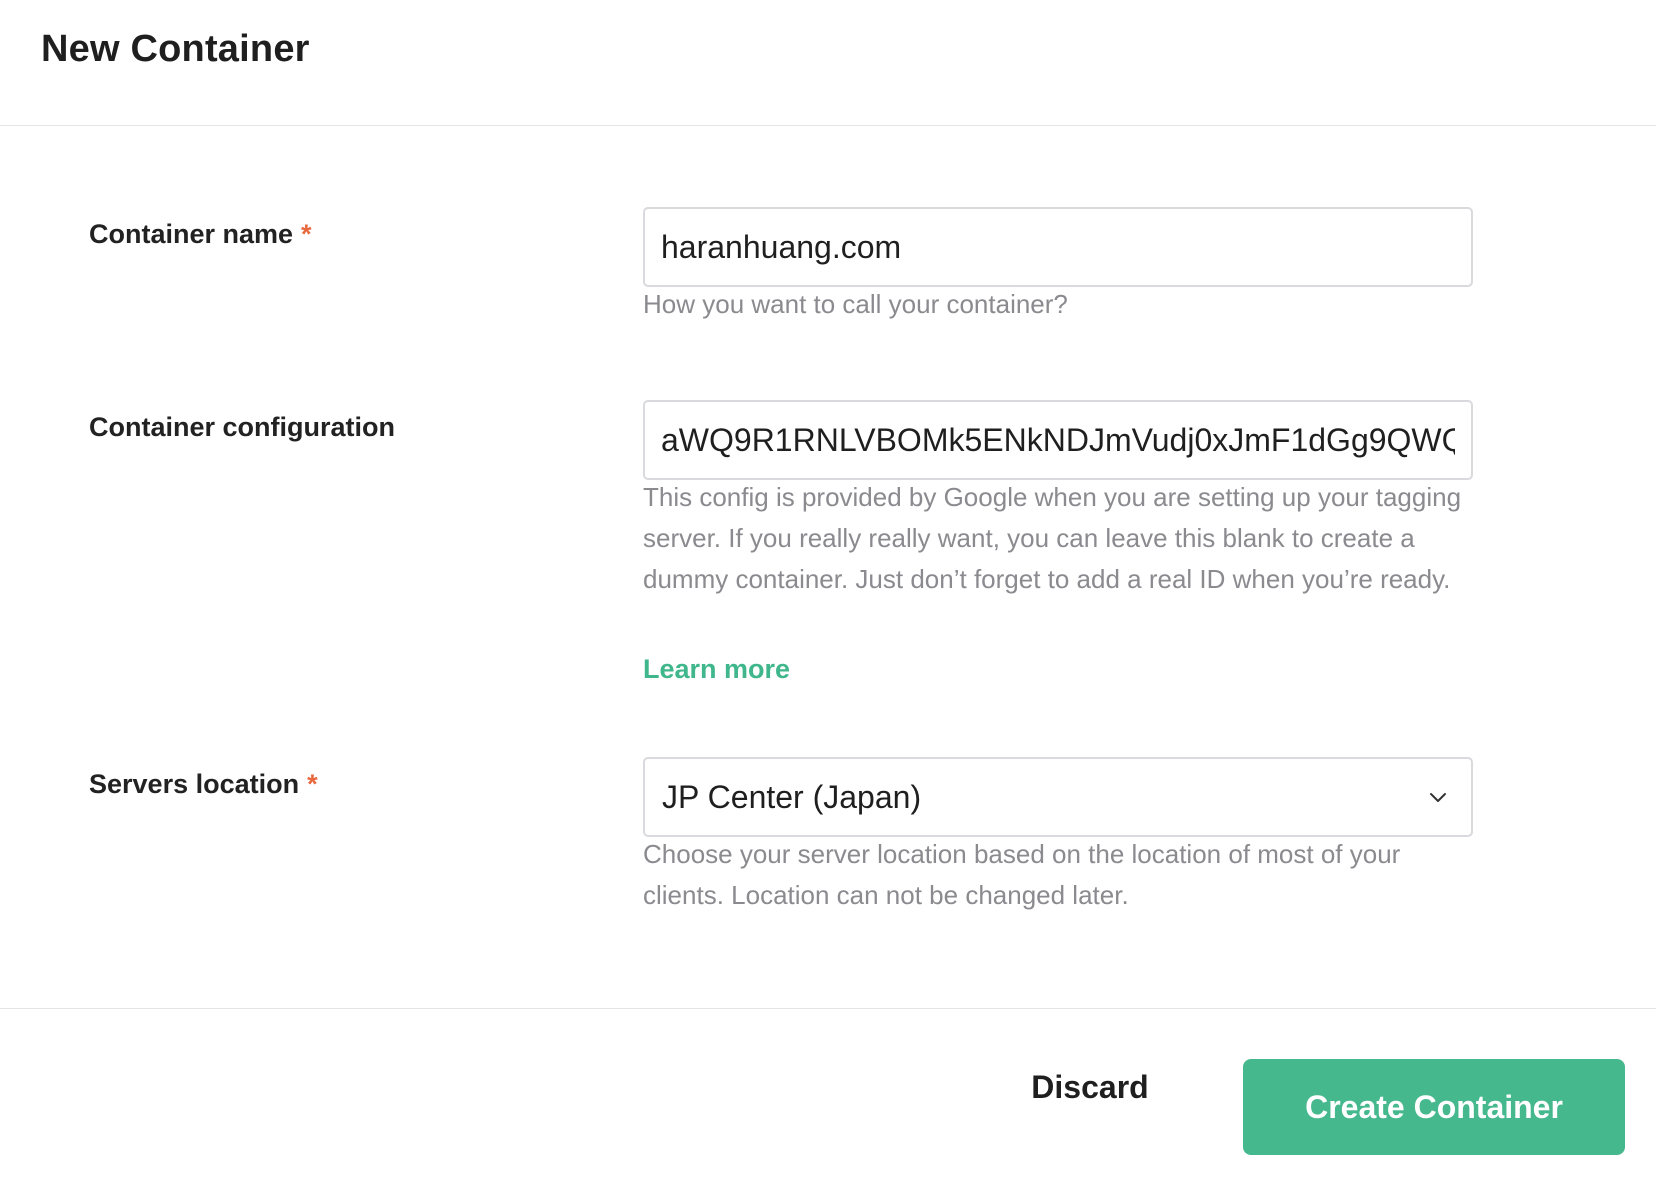 This screenshot has height=1188, width=1656. What do you see at coordinates (792, 797) in the screenshot?
I see `servers-location-selected-value: JP Center (Japan)` at bounding box center [792, 797].